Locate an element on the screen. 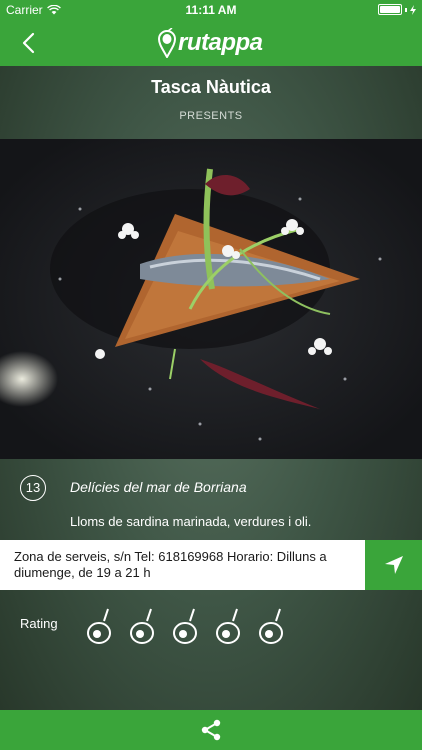 Image resolution: width=422 pixels, height=750 pixels. share-button is located at coordinates (211, 730).